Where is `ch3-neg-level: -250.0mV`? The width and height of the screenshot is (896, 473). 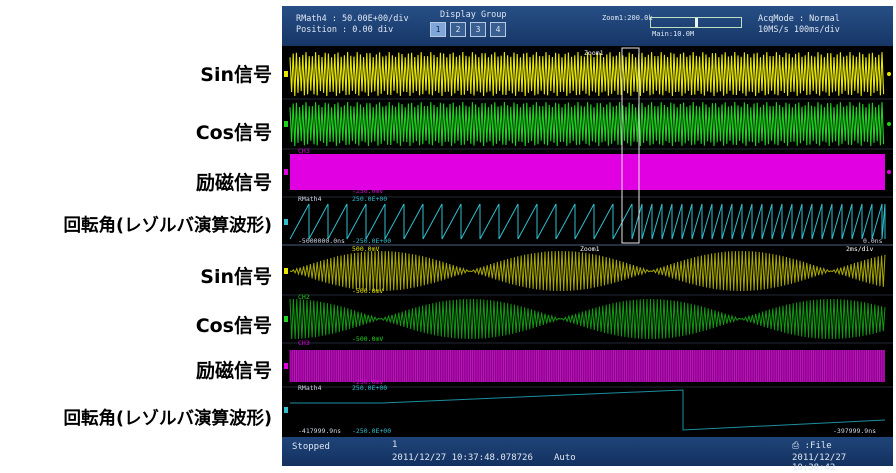
ch3-neg-level: -250.0mV is located at coordinates (367, 191).